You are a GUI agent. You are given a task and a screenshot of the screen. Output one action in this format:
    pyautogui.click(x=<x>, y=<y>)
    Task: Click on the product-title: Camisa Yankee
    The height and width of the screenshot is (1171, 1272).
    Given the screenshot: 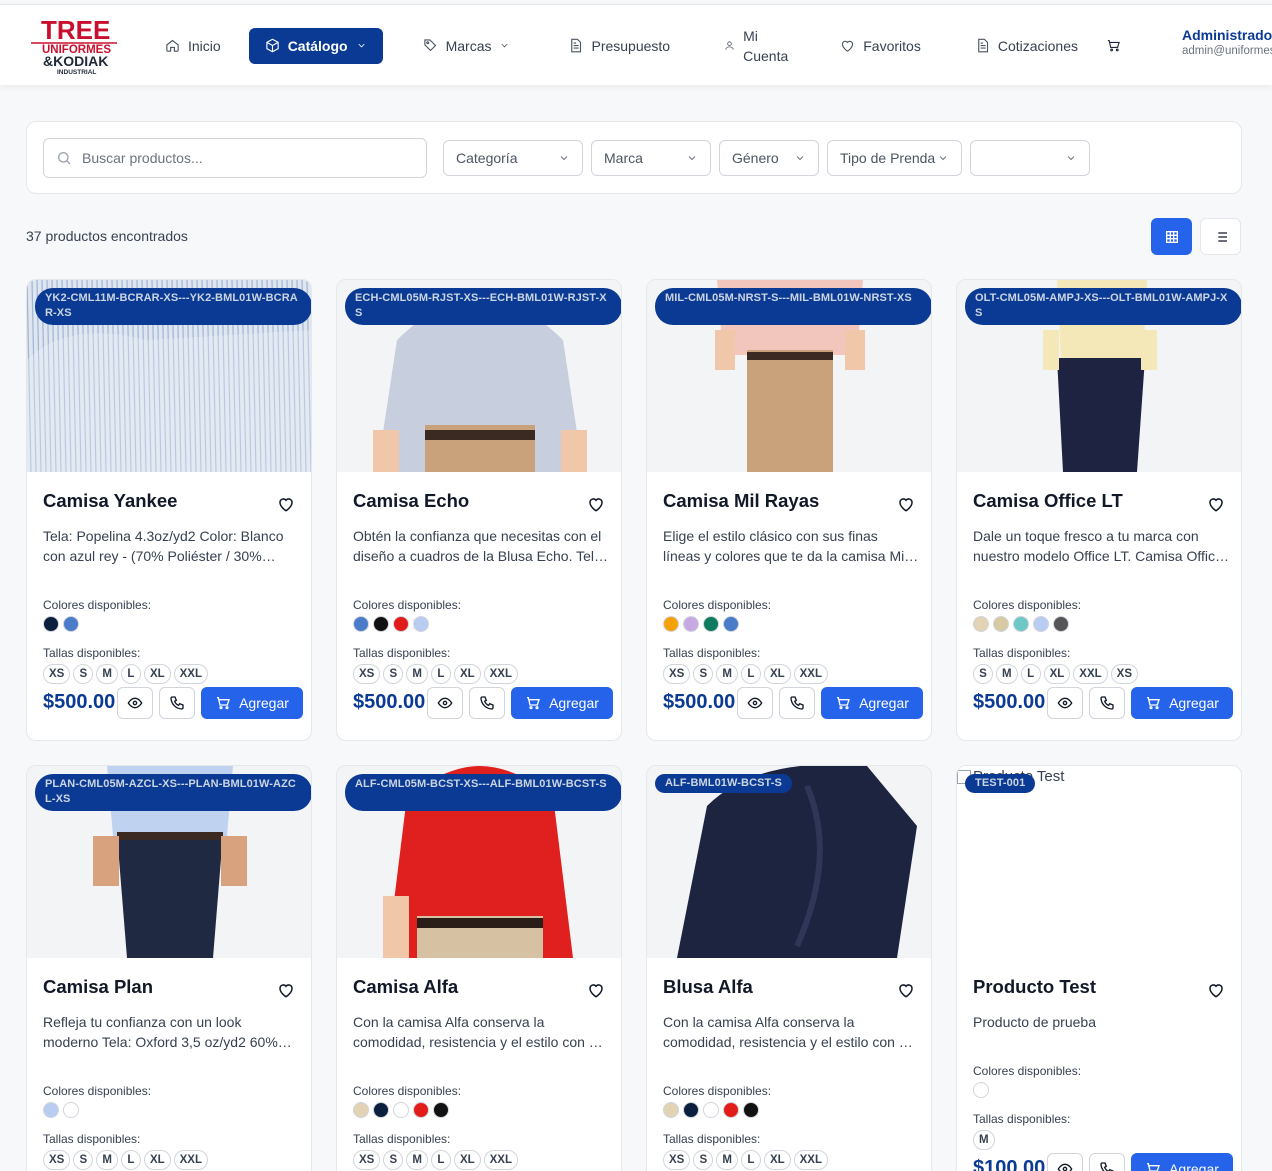 What is the action you would take?
    pyautogui.click(x=110, y=501)
    